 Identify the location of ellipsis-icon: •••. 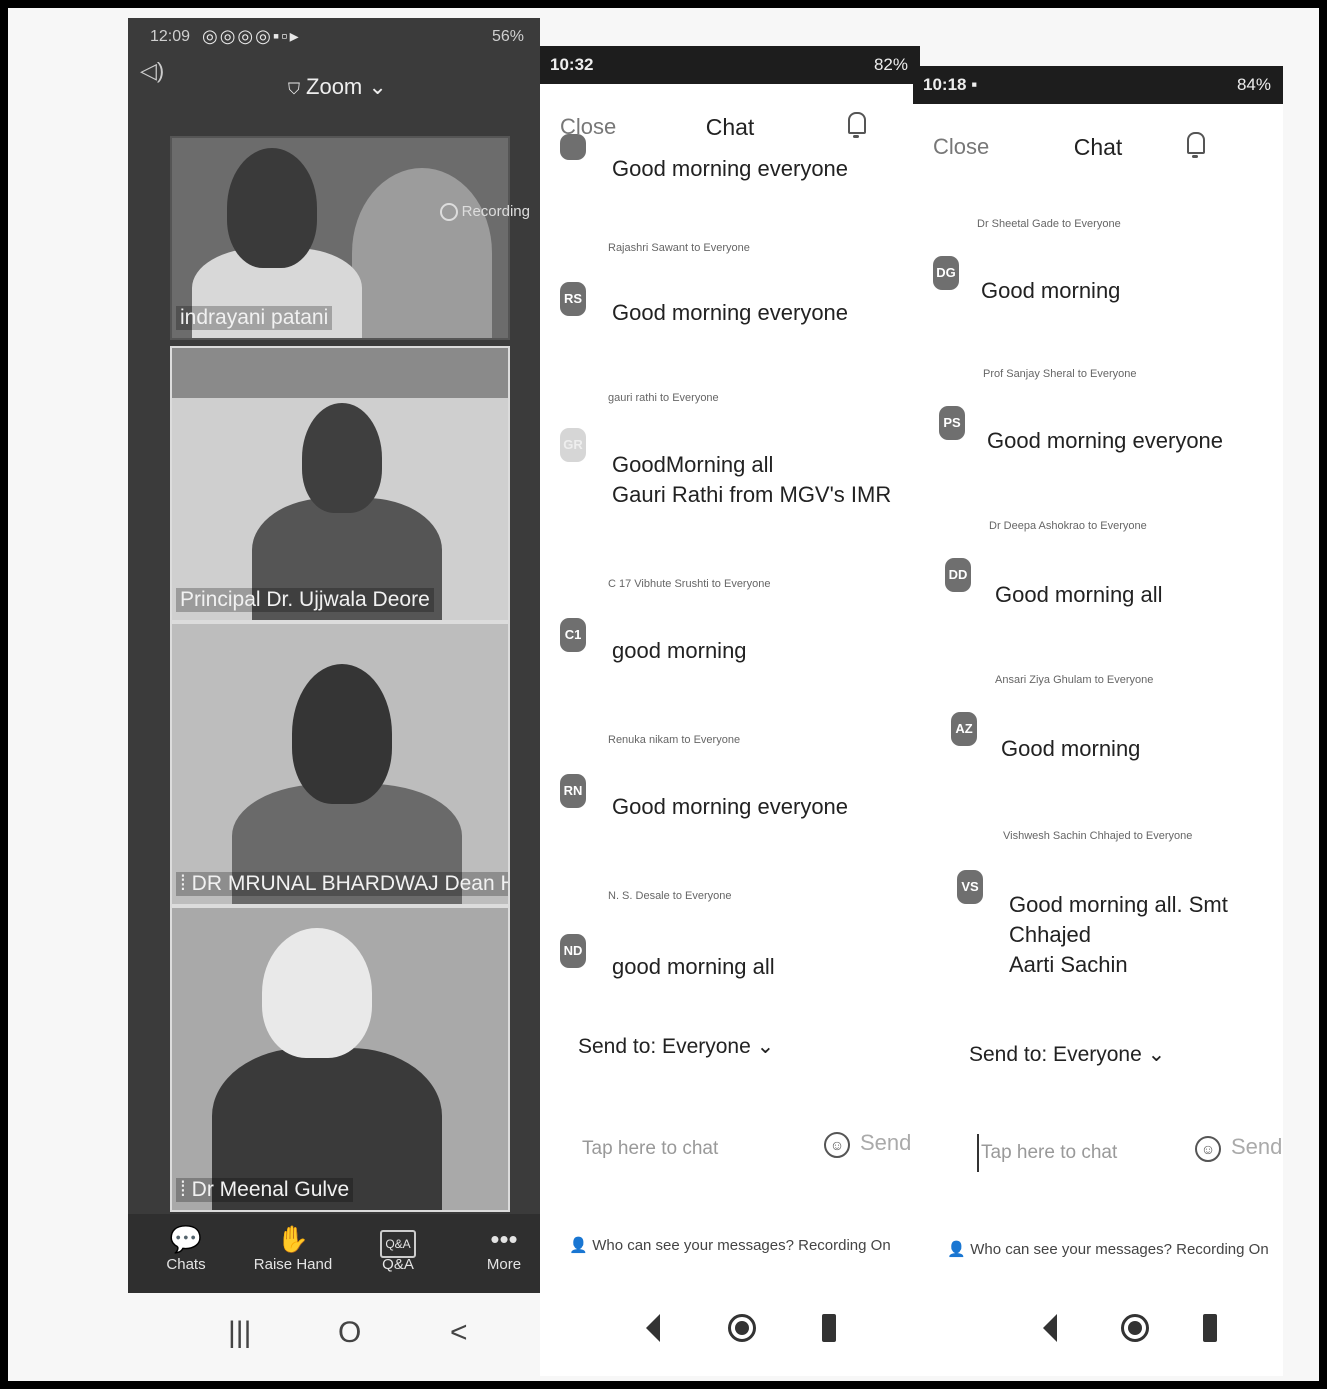
(504, 1239).